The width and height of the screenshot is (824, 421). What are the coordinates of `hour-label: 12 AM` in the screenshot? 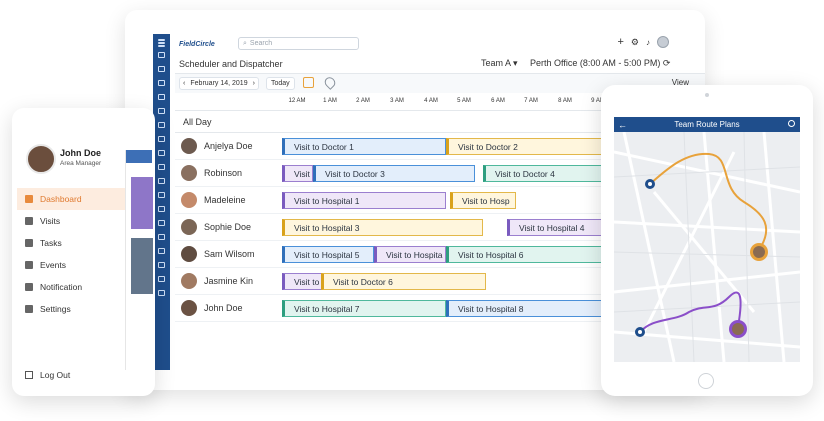 It's located at (297, 101).